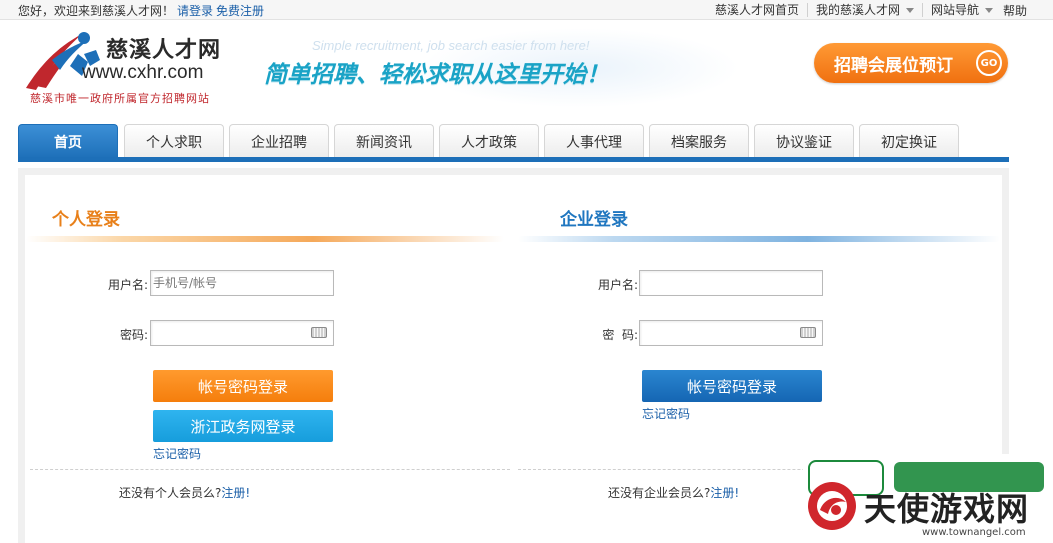 The image size is (1053, 543). I want to click on personal-title-rule, so click(265, 239).